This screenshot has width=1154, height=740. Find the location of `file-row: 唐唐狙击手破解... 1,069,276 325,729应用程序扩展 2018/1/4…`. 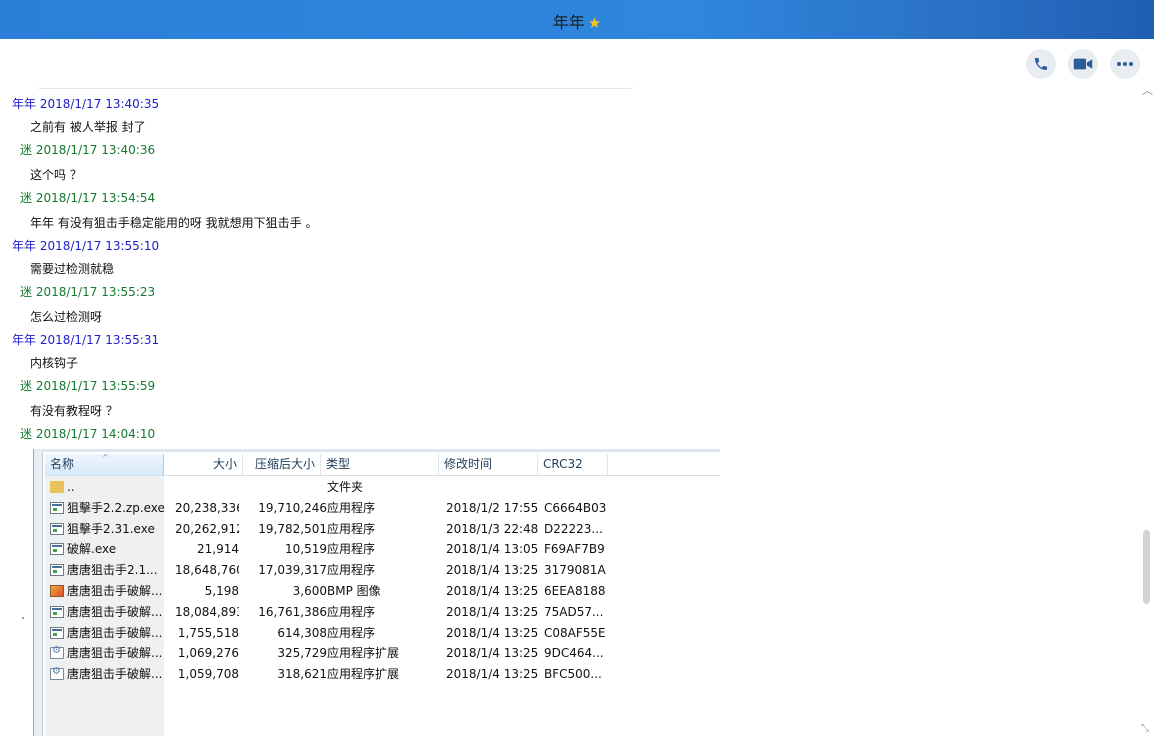

file-row: 唐唐狙击手破解... 1,069,276 325,729应用程序扩展 2018/1/4… is located at coordinates (382, 653).